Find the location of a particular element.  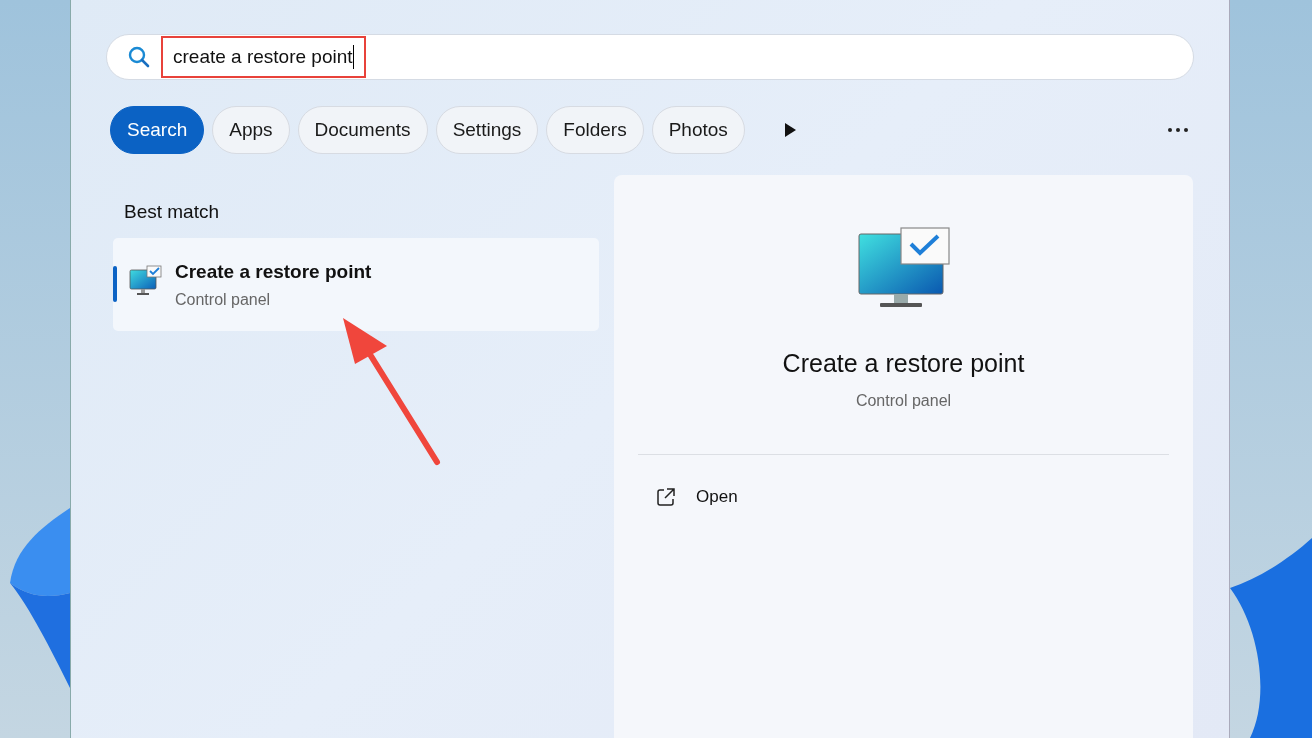

more-options-icon is located at coordinates (1178, 130).